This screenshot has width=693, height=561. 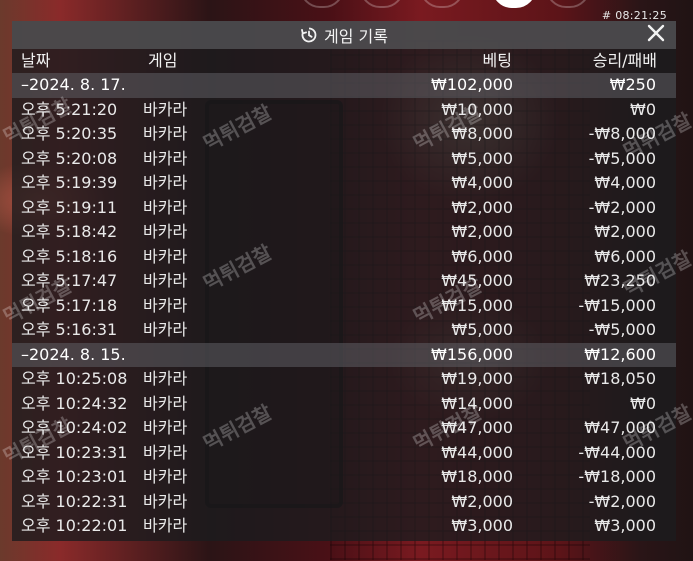 What do you see at coordinates (69, 256) in the screenshot?
I see `row-date: 오후 5:18:16` at bounding box center [69, 256].